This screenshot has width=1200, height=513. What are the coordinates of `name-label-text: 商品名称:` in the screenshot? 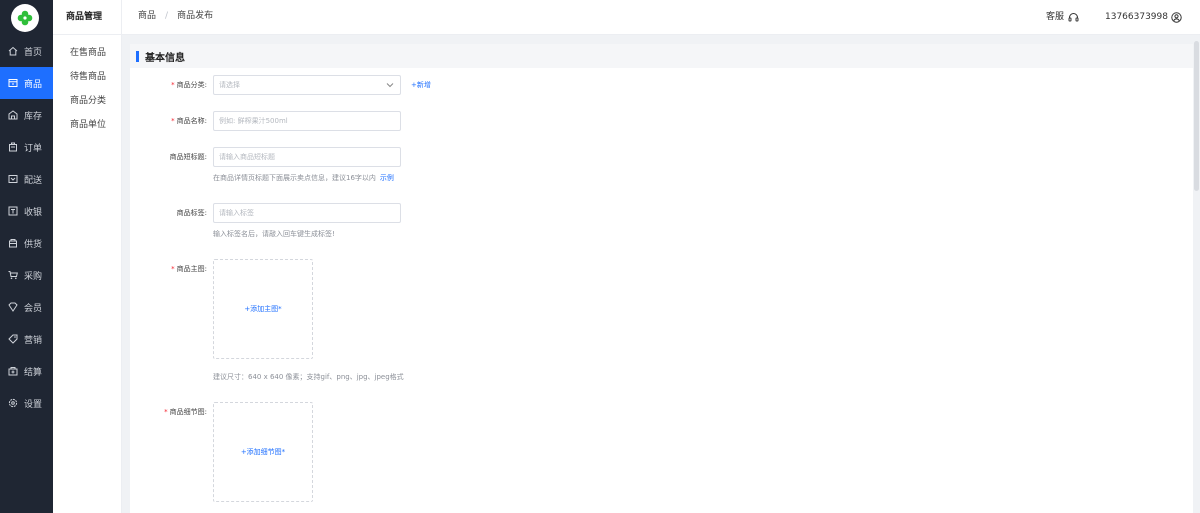 It's located at (191, 121).